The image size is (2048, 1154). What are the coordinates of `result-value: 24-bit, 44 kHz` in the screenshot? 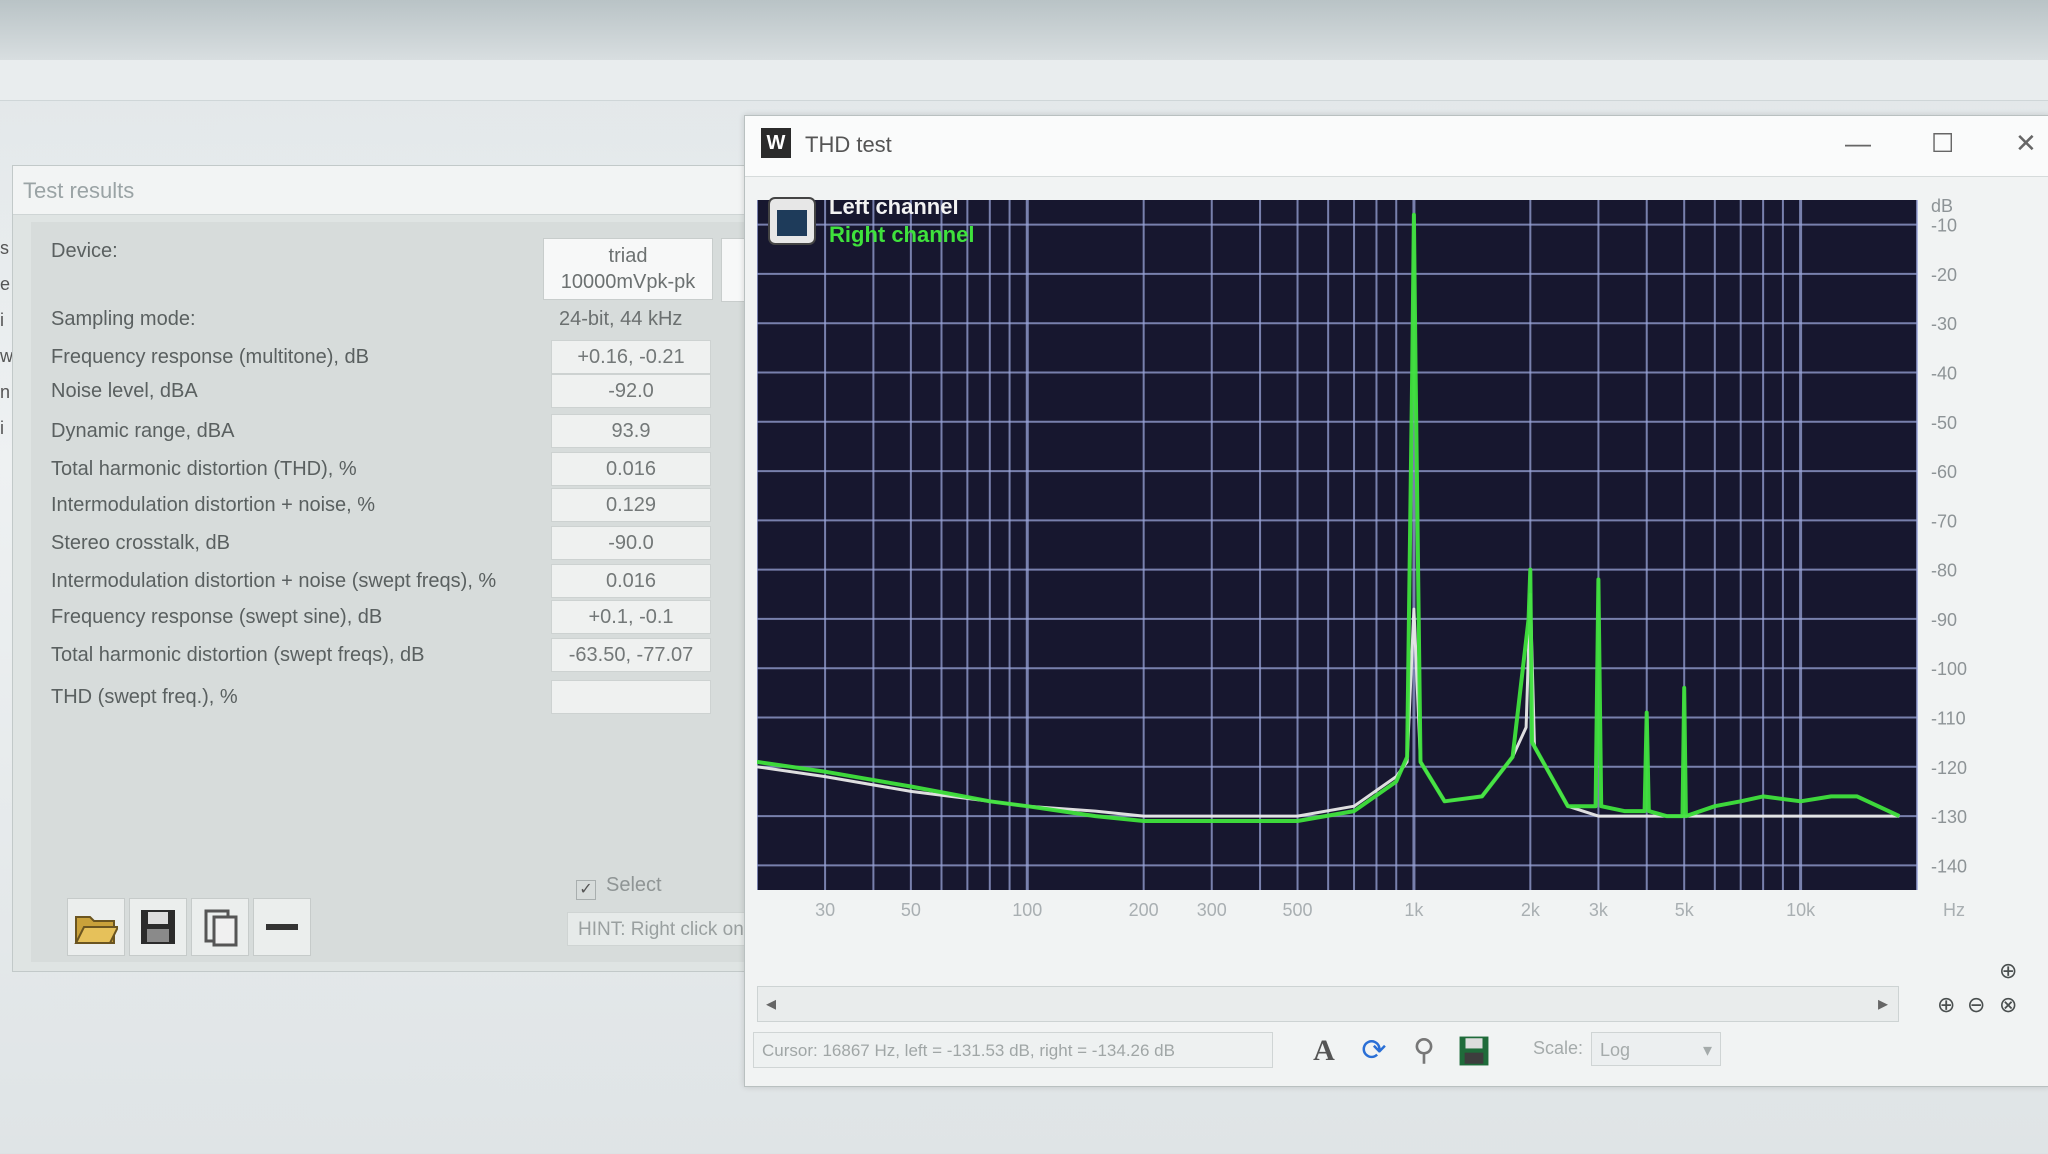 It's located at (621, 319).